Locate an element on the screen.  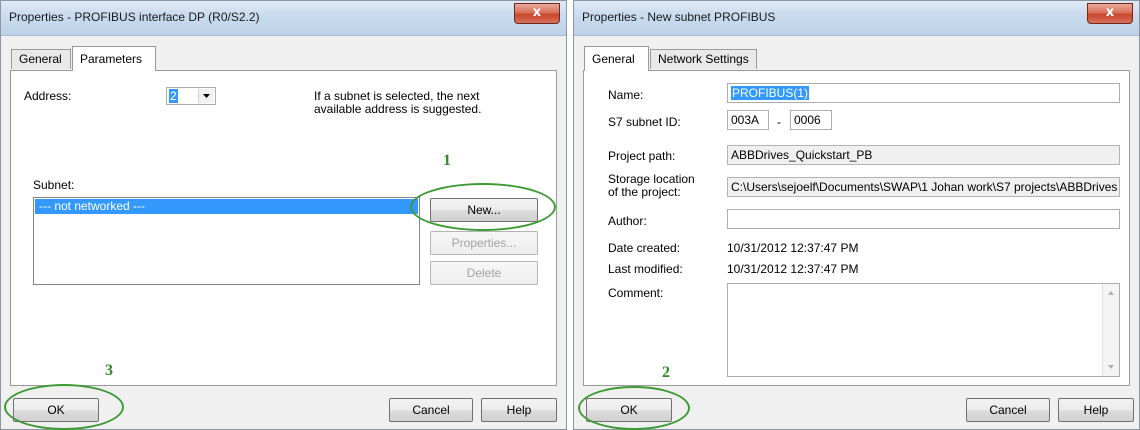
window-title: Properties - New subnet PROFIBUS is located at coordinates (679, 17).